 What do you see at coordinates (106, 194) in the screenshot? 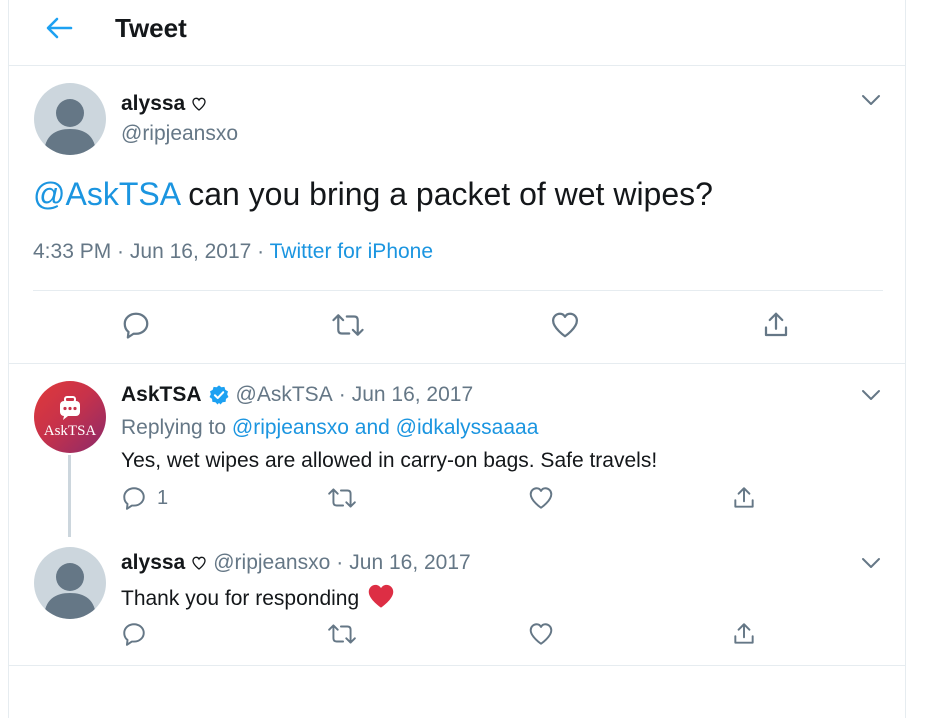
I see `mention-link: @AskTSA` at bounding box center [106, 194].